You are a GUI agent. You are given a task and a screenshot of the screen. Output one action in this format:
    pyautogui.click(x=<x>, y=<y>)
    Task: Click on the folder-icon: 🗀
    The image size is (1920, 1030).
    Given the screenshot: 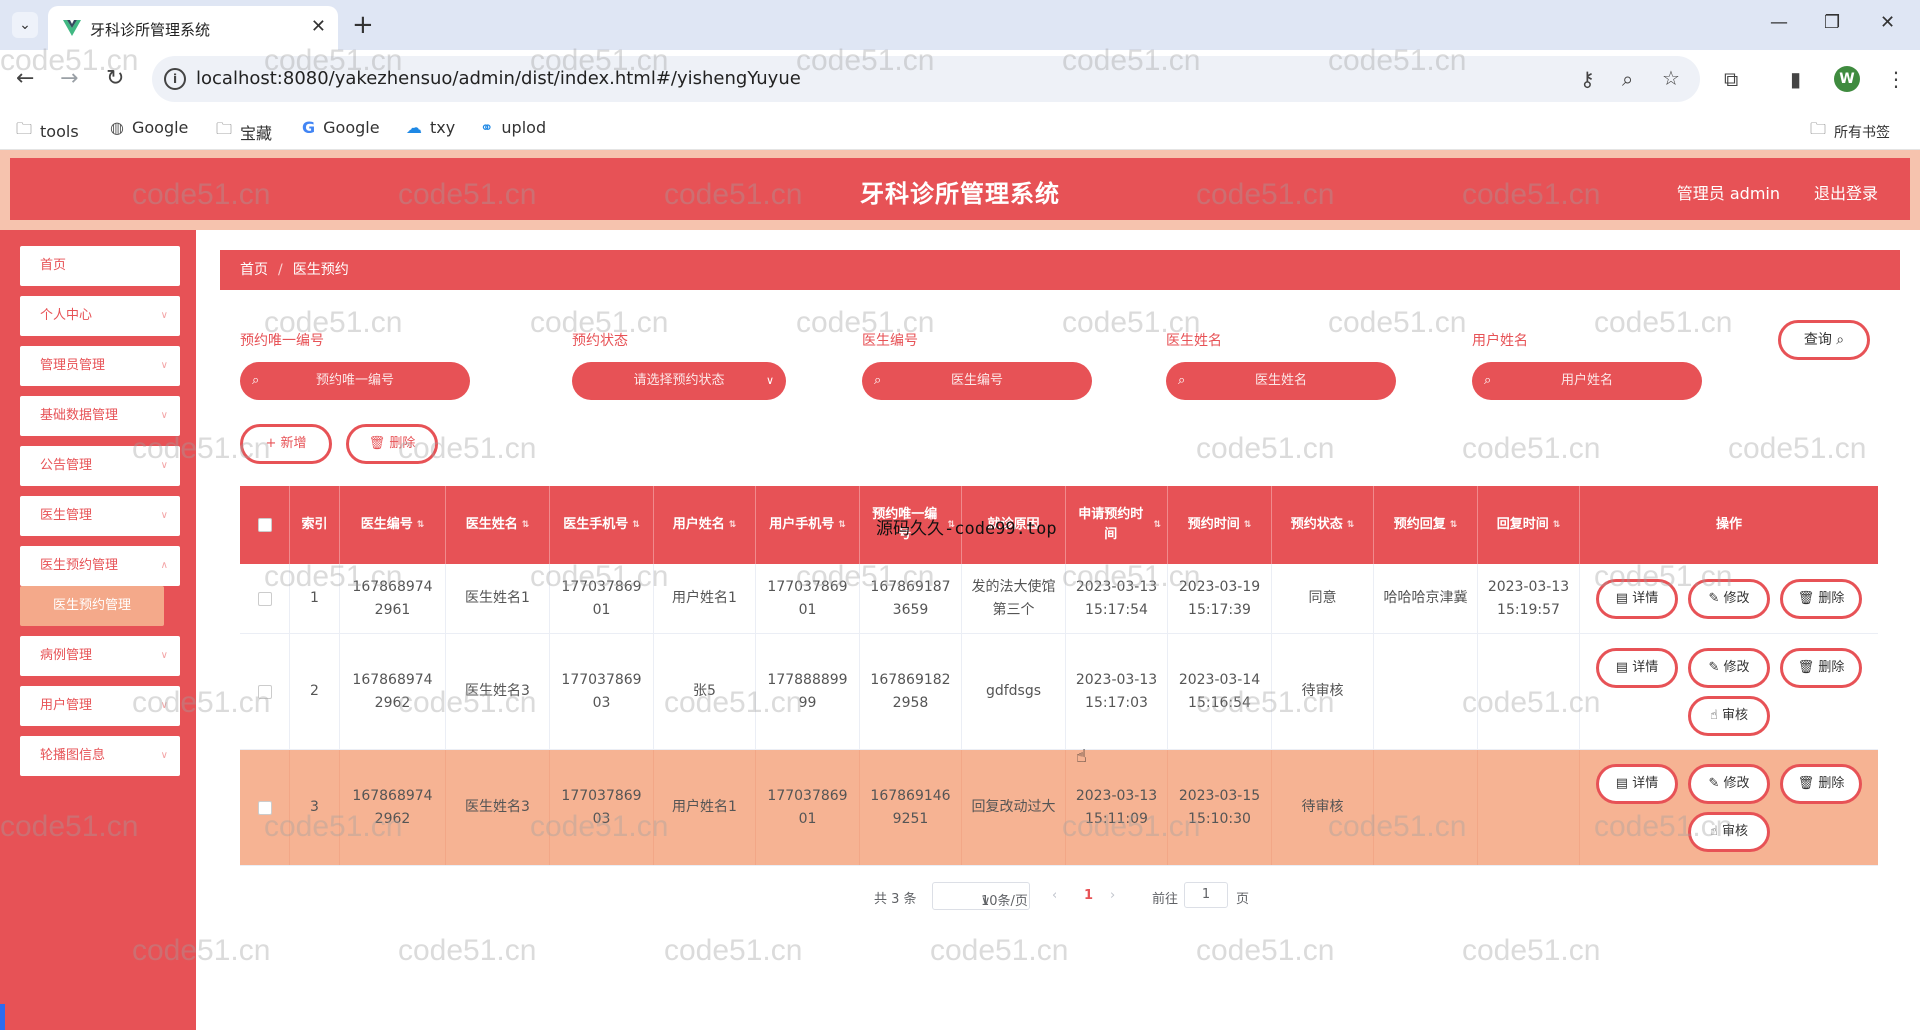 What is the action you would take?
    pyautogui.click(x=224, y=128)
    